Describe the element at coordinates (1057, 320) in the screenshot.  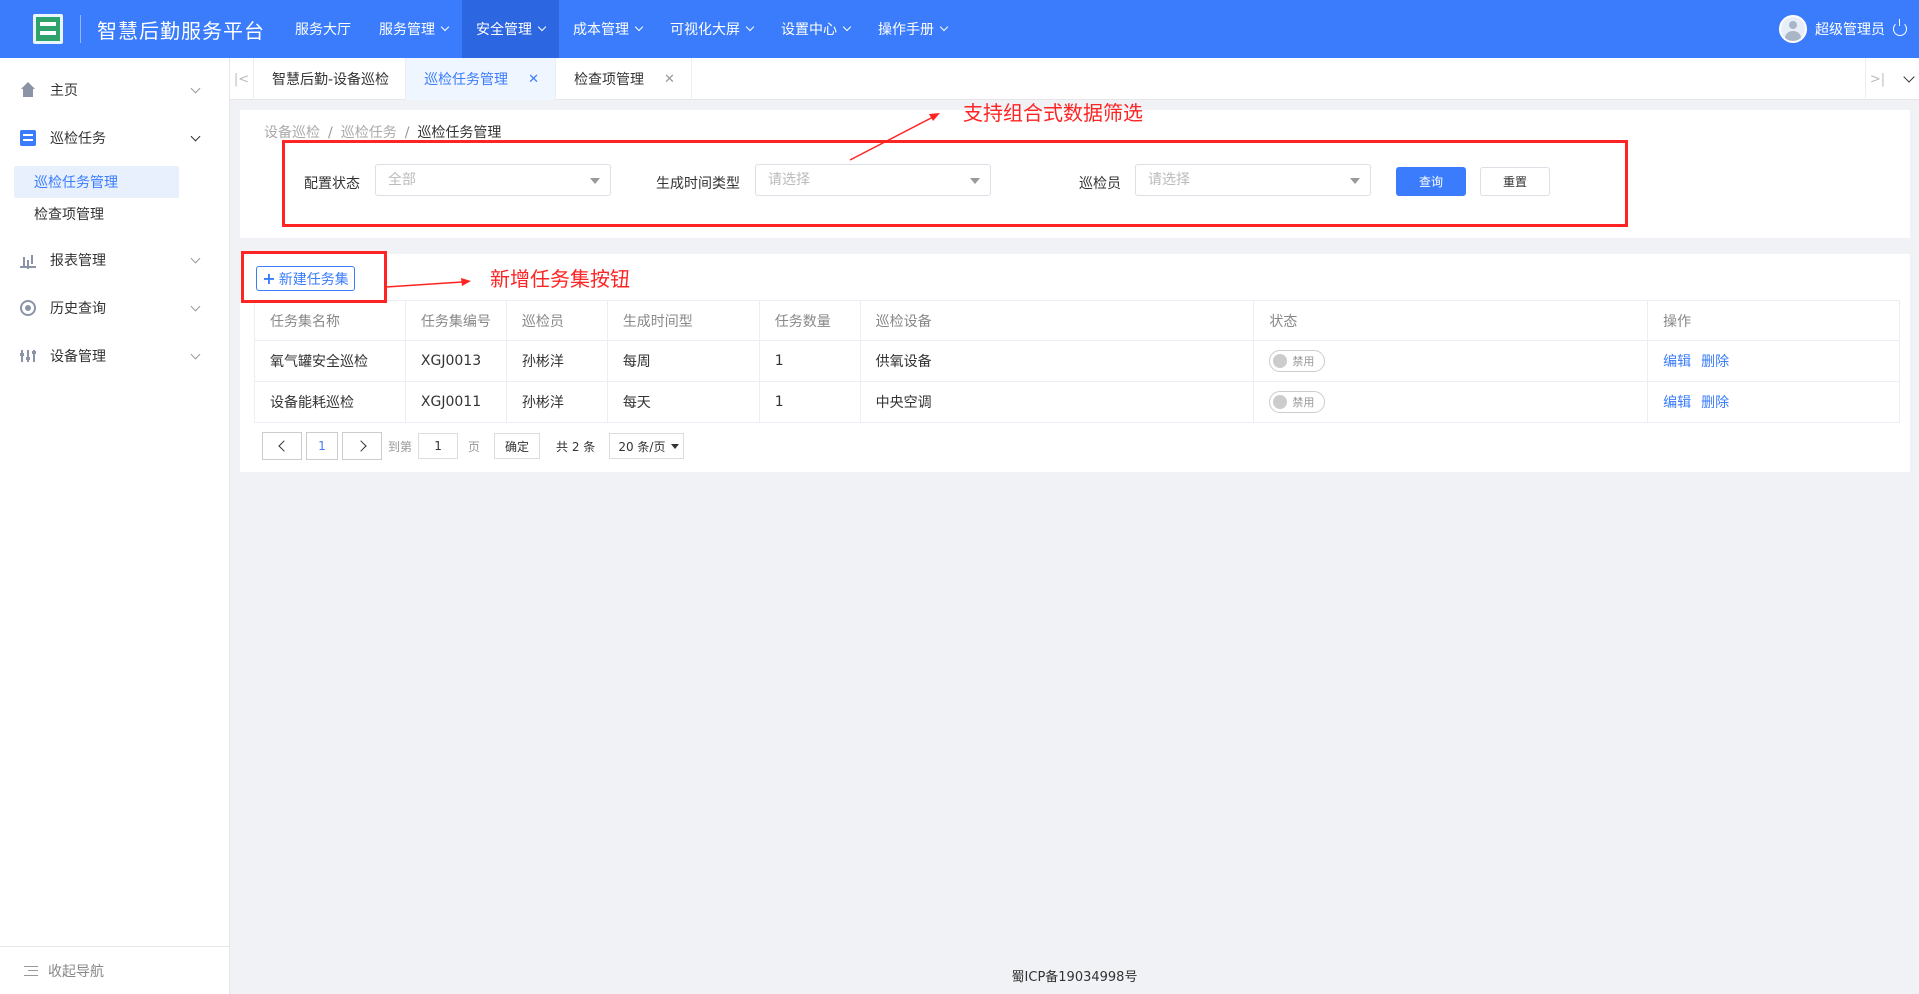
I see `column-header: 巡检设备` at that location.